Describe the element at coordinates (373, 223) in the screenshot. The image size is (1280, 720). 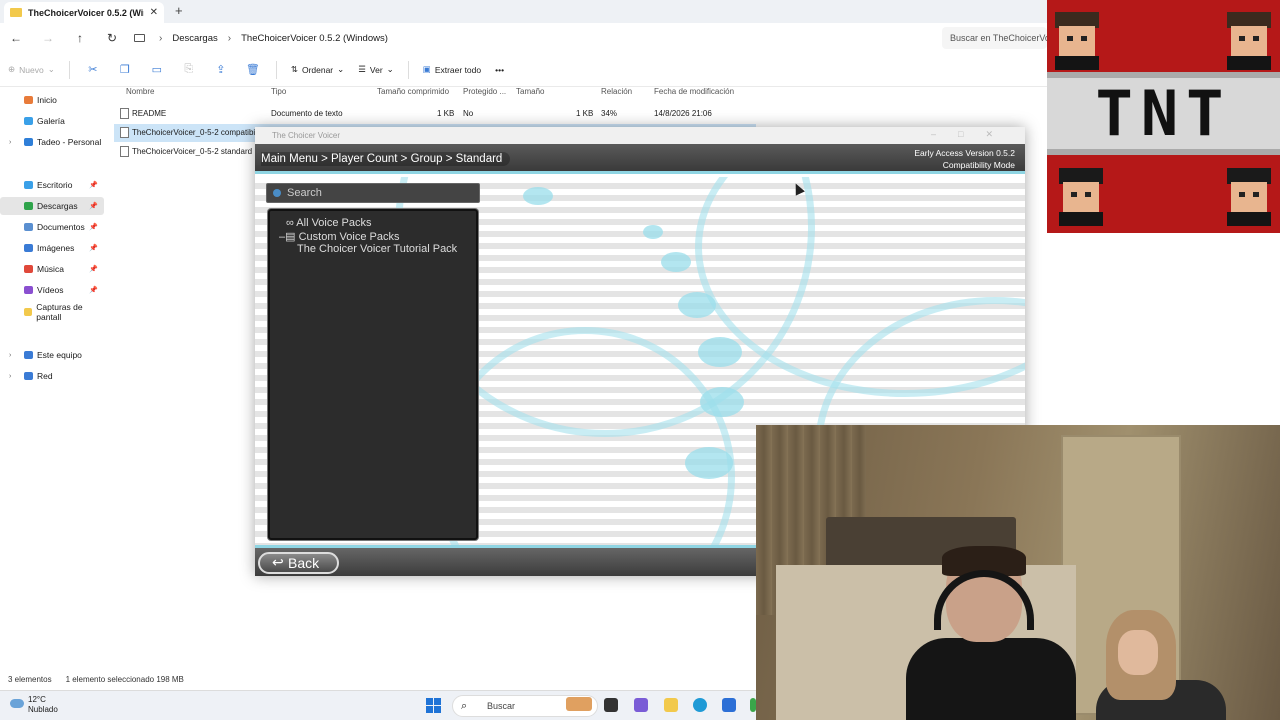
I see `list-item-all-voice-packs: ∞ All Voice Packs` at that location.